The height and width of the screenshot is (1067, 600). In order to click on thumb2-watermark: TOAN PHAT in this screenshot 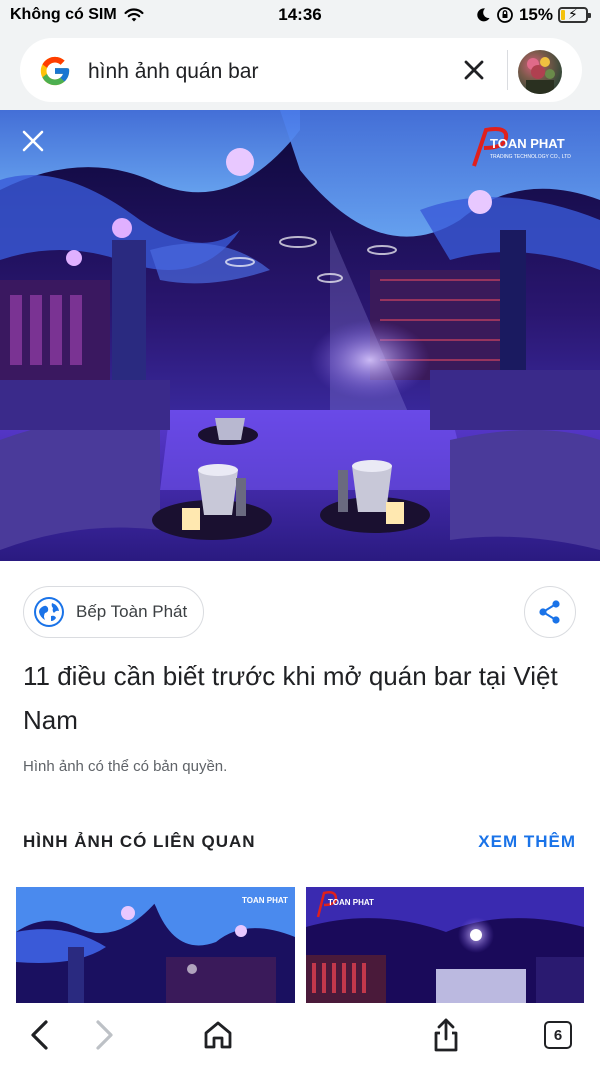, I will do `click(351, 902)`.